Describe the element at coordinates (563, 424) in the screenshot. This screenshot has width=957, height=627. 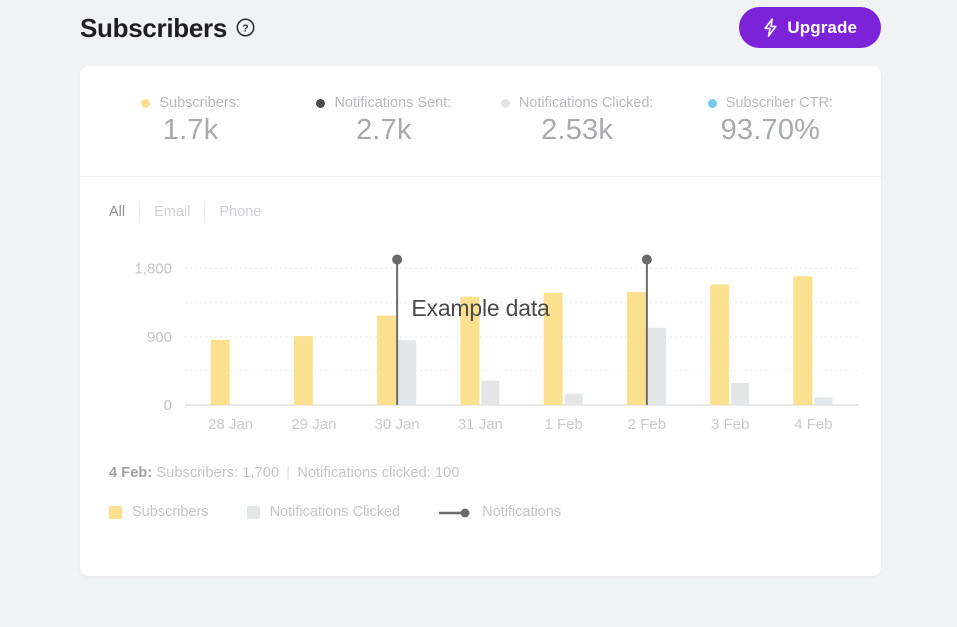
I see `x-axis-tick-label: 1 Feb` at that location.